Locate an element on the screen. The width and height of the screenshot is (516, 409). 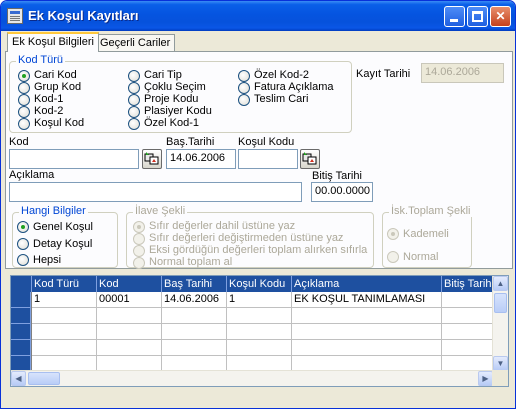
cell-kod-turu: 1 is located at coordinates (64, 300).